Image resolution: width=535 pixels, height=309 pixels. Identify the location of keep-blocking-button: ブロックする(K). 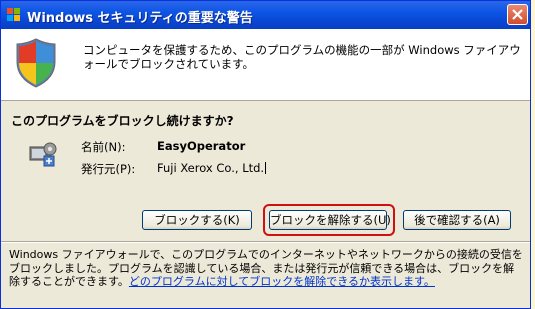
(197, 220).